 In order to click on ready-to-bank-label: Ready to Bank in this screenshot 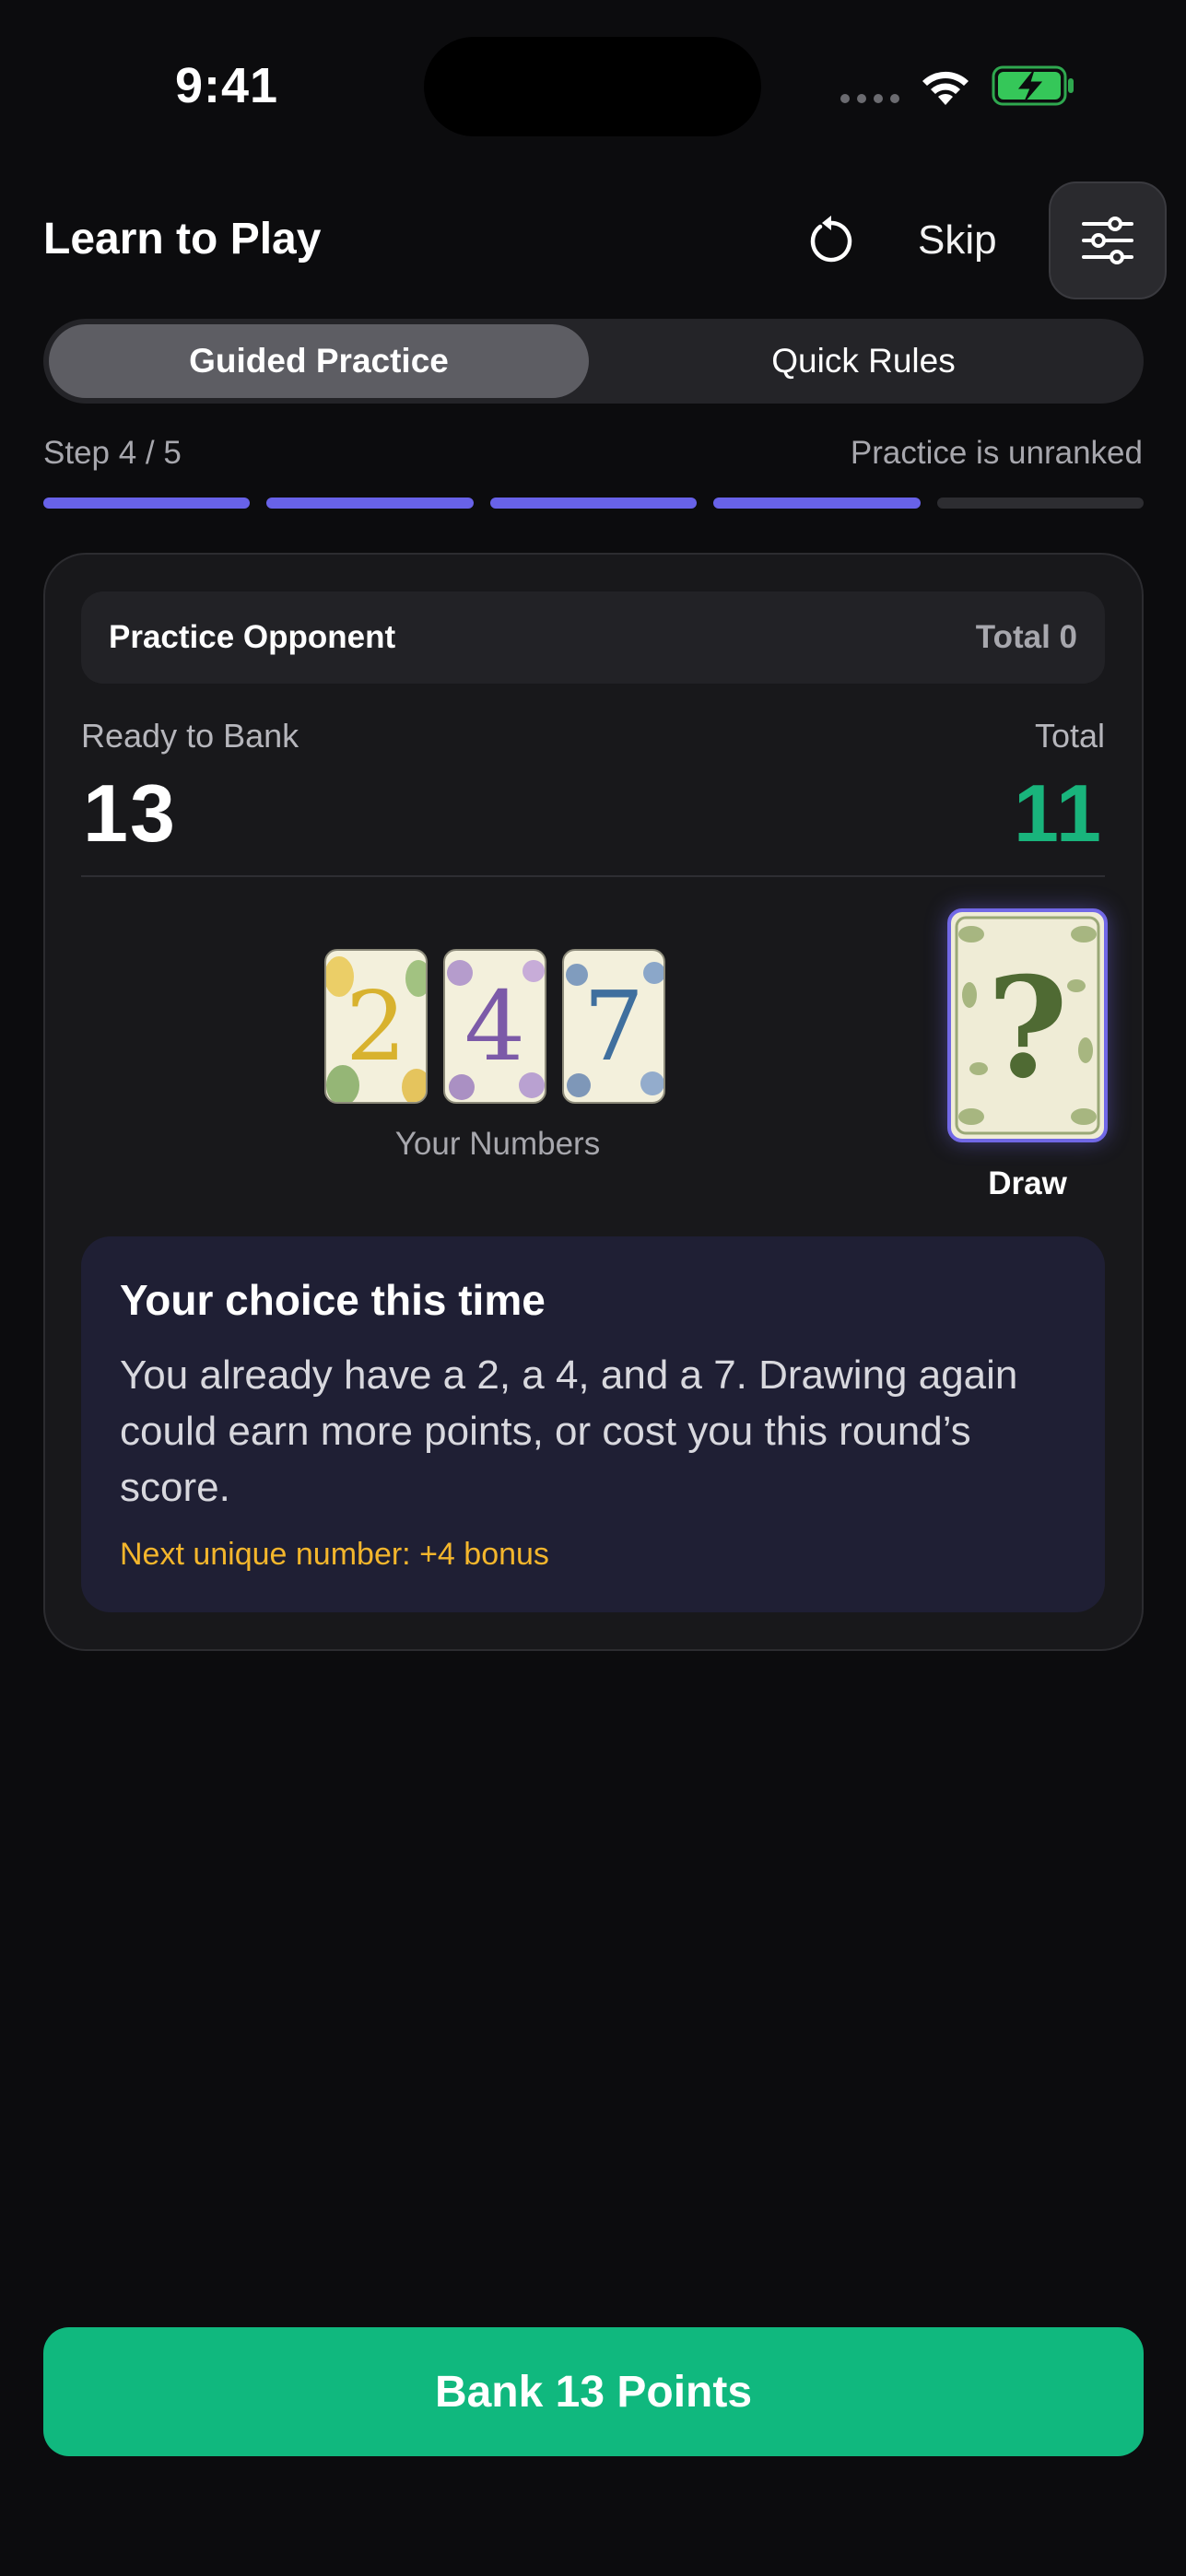, I will do `click(190, 736)`.